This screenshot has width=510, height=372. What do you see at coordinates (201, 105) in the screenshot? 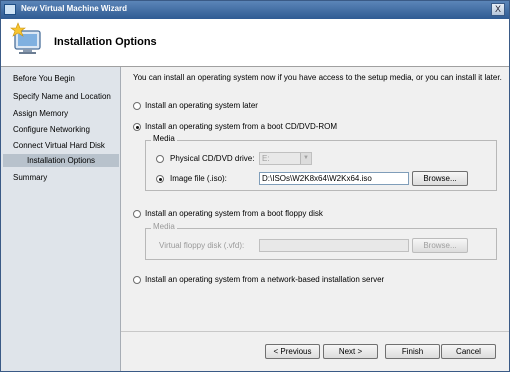
I see `install-later-label: Install an operating system later` at bounding box center [201, 105].